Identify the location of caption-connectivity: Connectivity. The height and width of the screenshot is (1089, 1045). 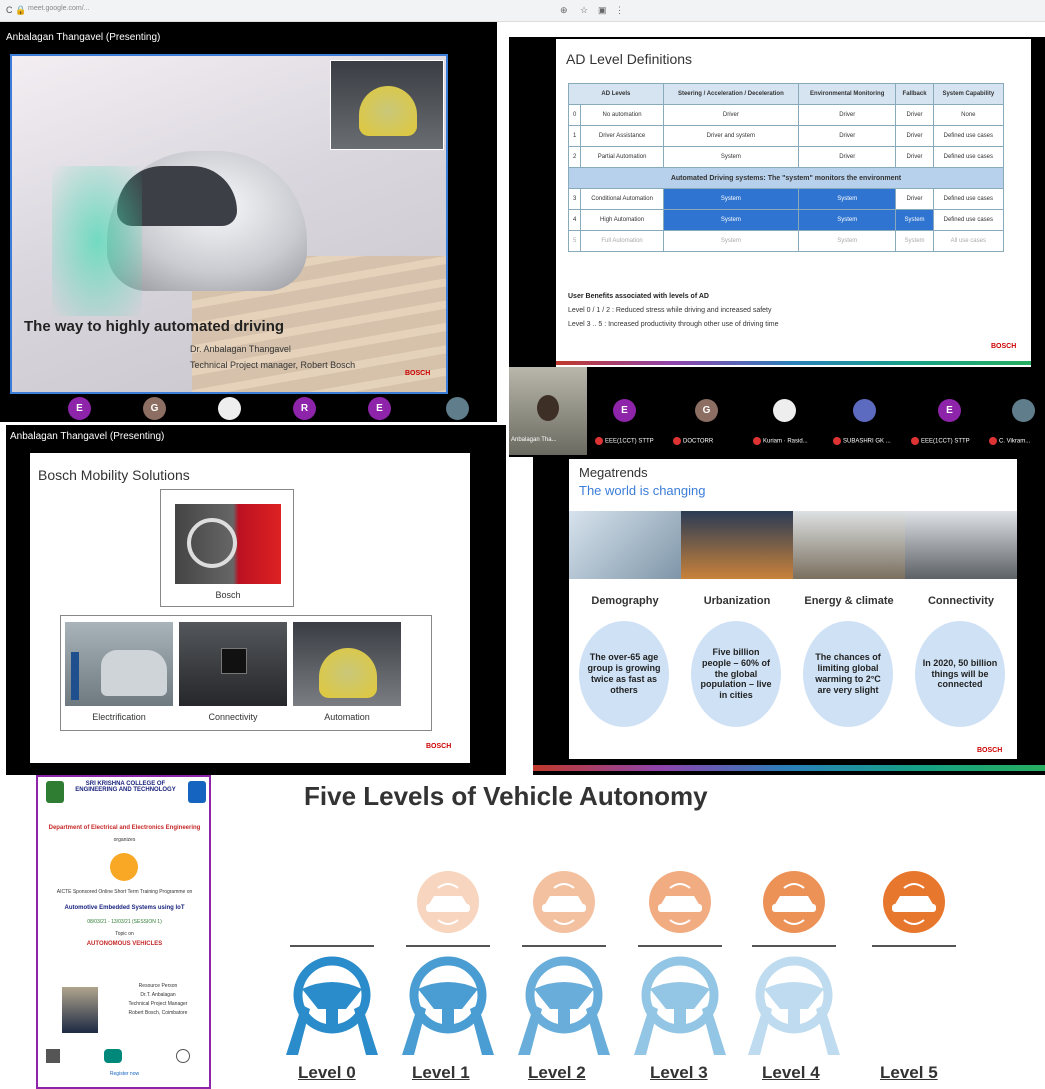
(233, 717).